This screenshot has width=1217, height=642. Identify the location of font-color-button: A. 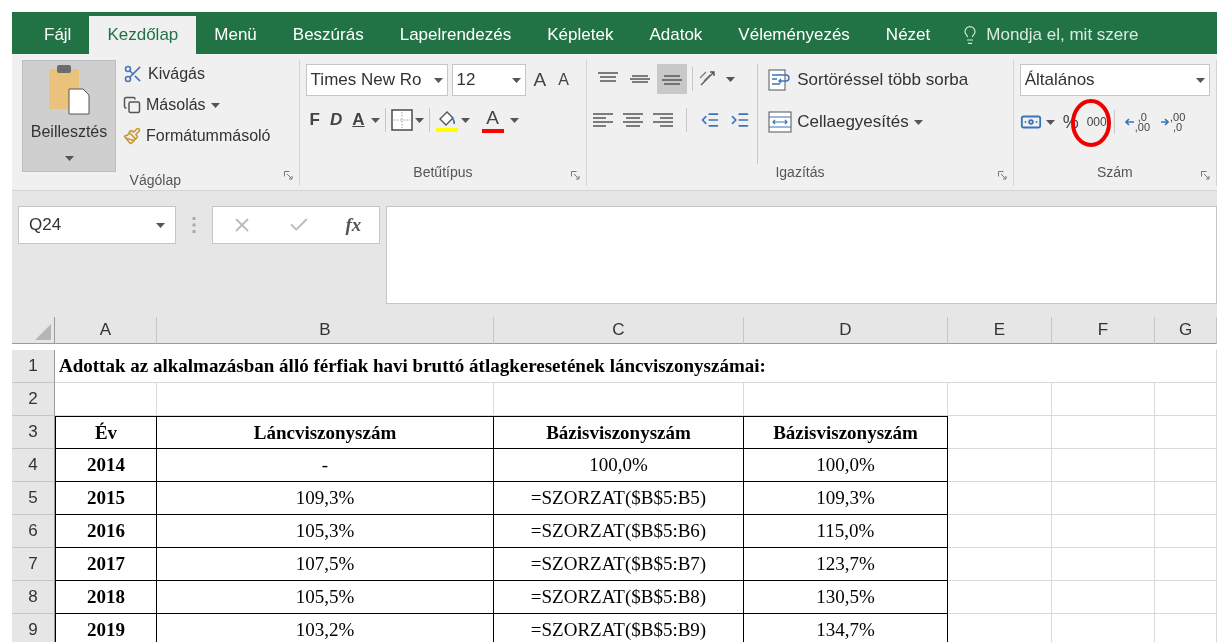
(492, 120).